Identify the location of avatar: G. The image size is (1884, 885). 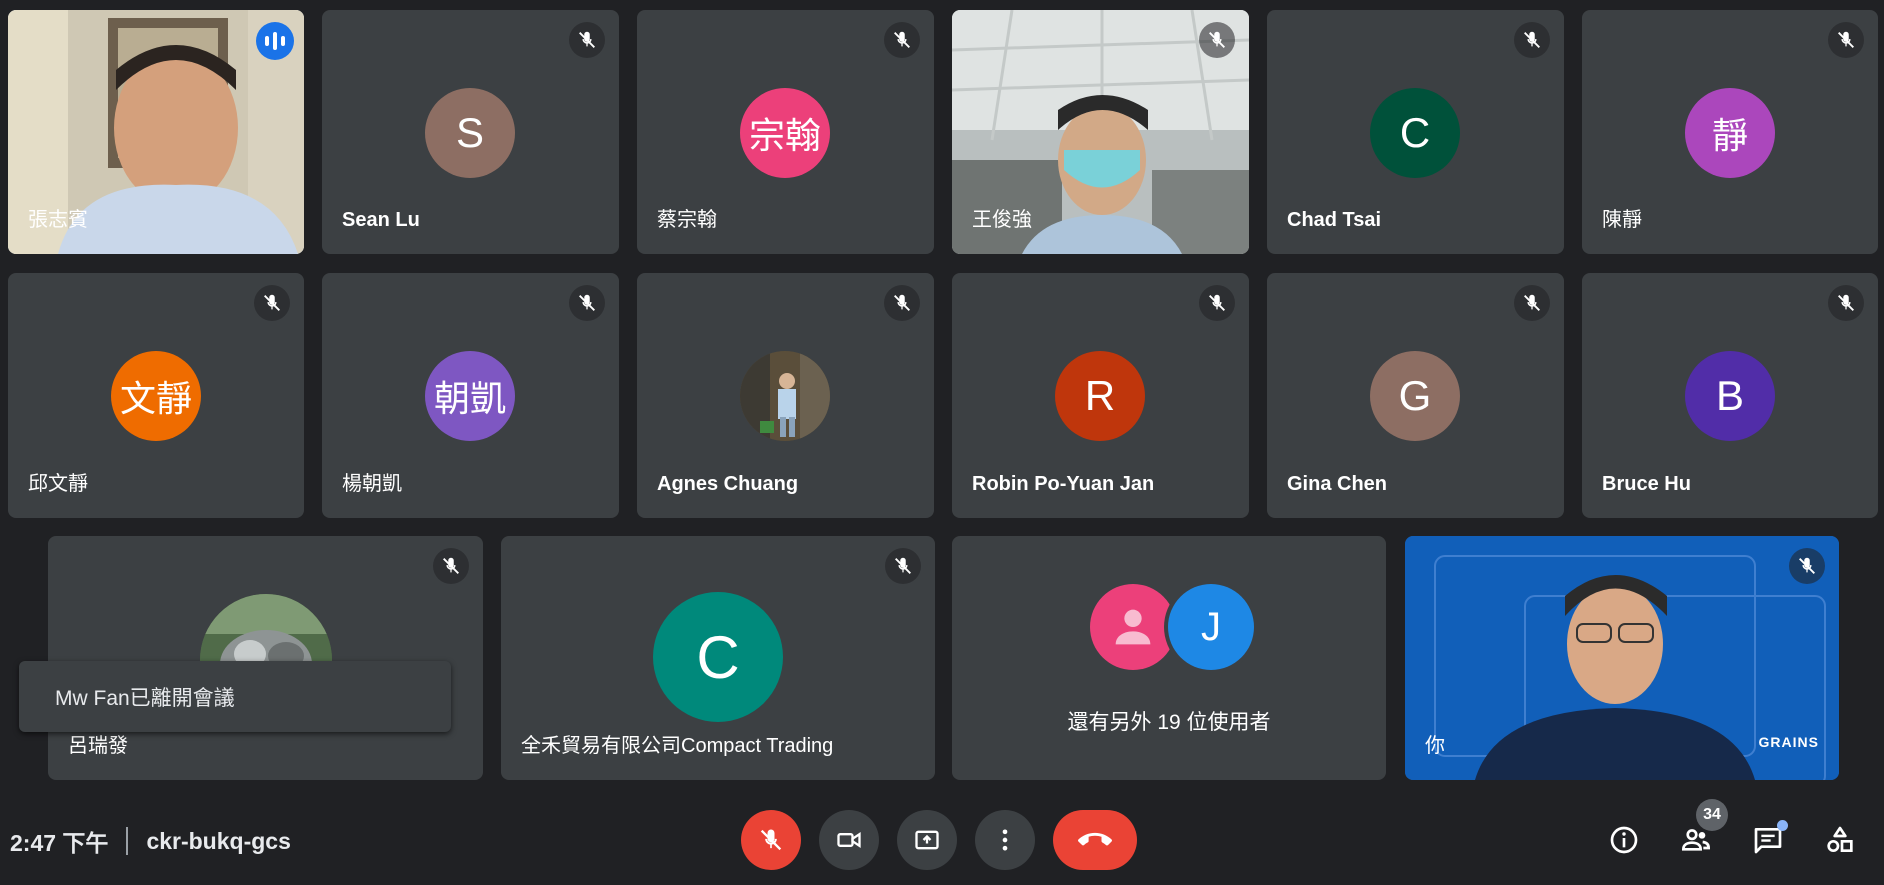
(1415, 396).